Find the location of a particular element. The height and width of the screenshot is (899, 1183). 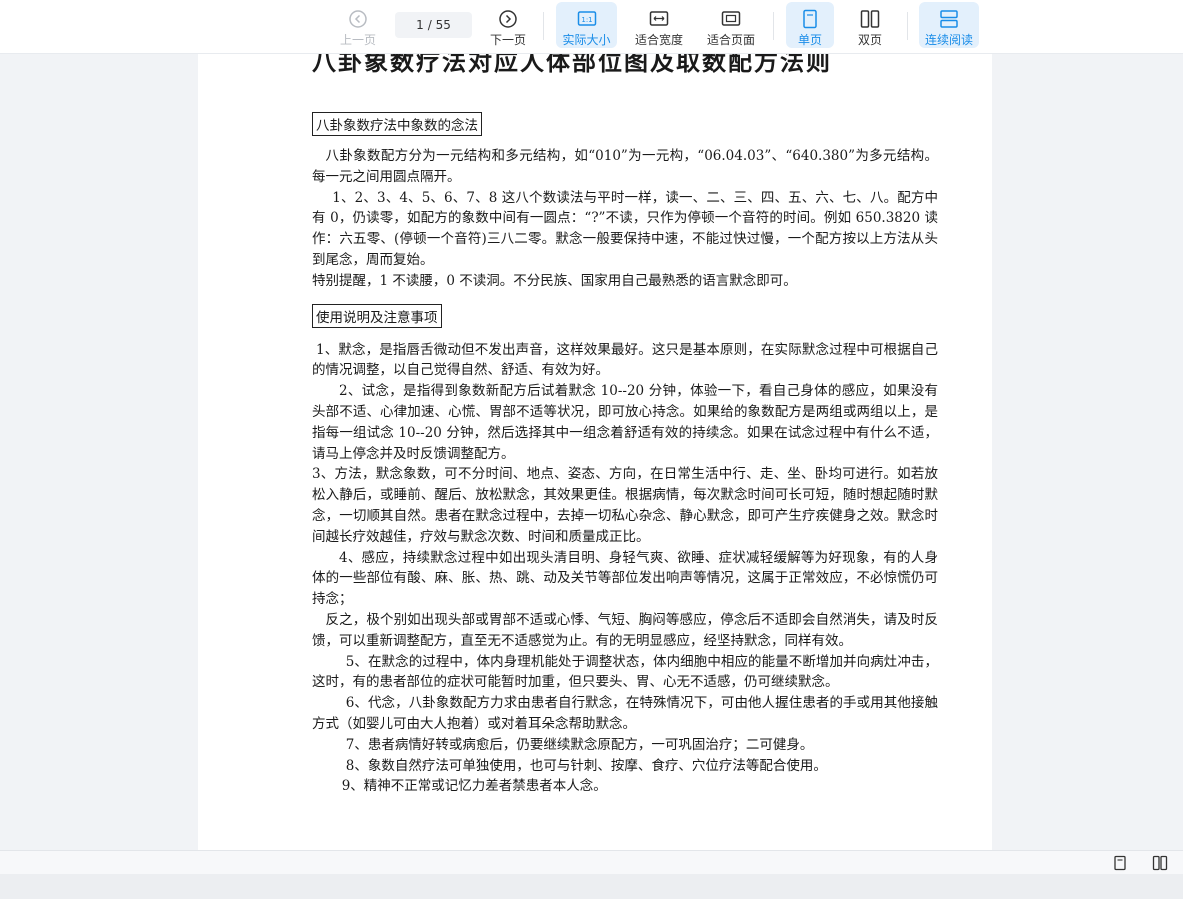

paragraph: 特别提醒，1 不读腰，0 不读洞。不分民族、国家用自己最熟悉的语言默念即可。 is located at coordinates (554, 280).